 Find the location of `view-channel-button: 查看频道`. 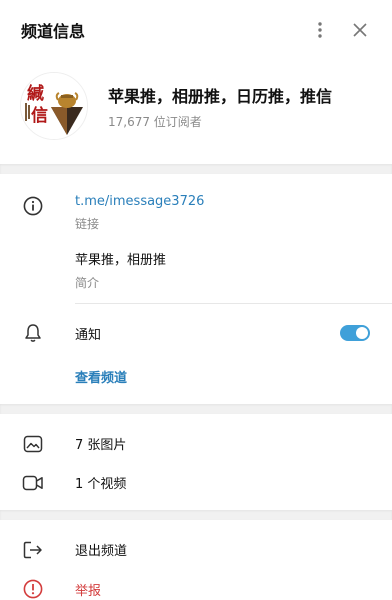

view-channel-button: 查看频道 is located at coordinates (222, 376).